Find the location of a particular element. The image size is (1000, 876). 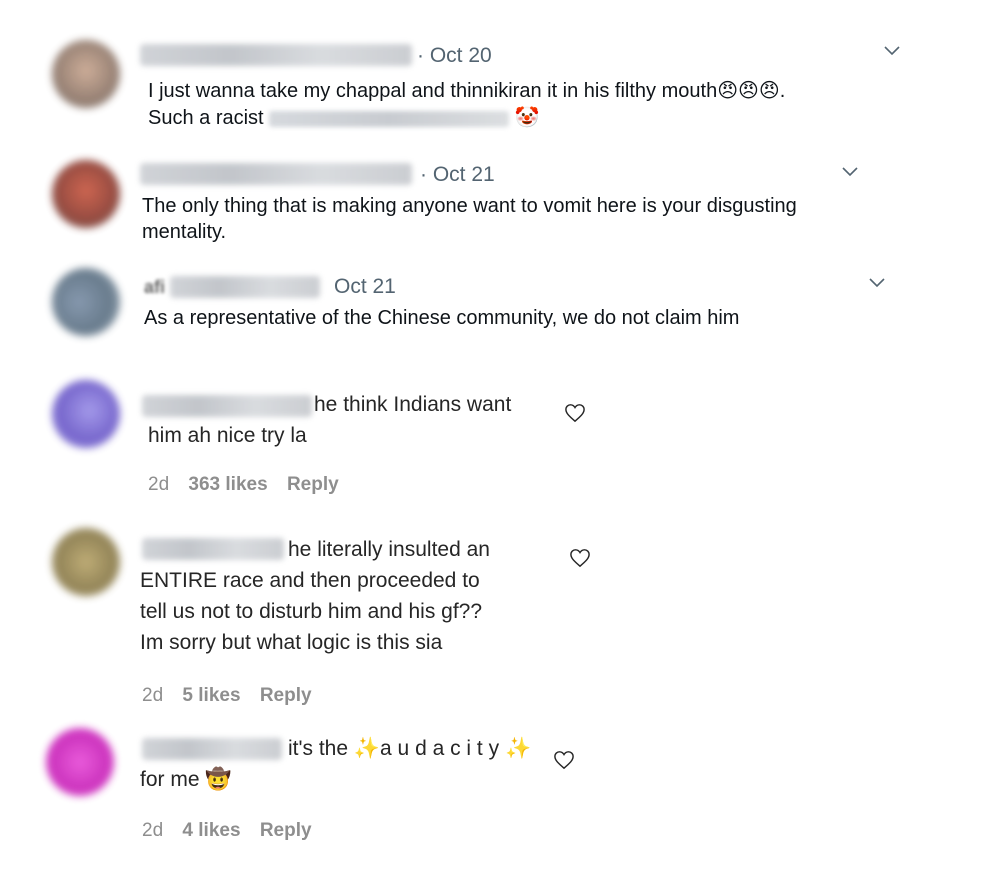

blurred-text is located at coordinates (389, 118).